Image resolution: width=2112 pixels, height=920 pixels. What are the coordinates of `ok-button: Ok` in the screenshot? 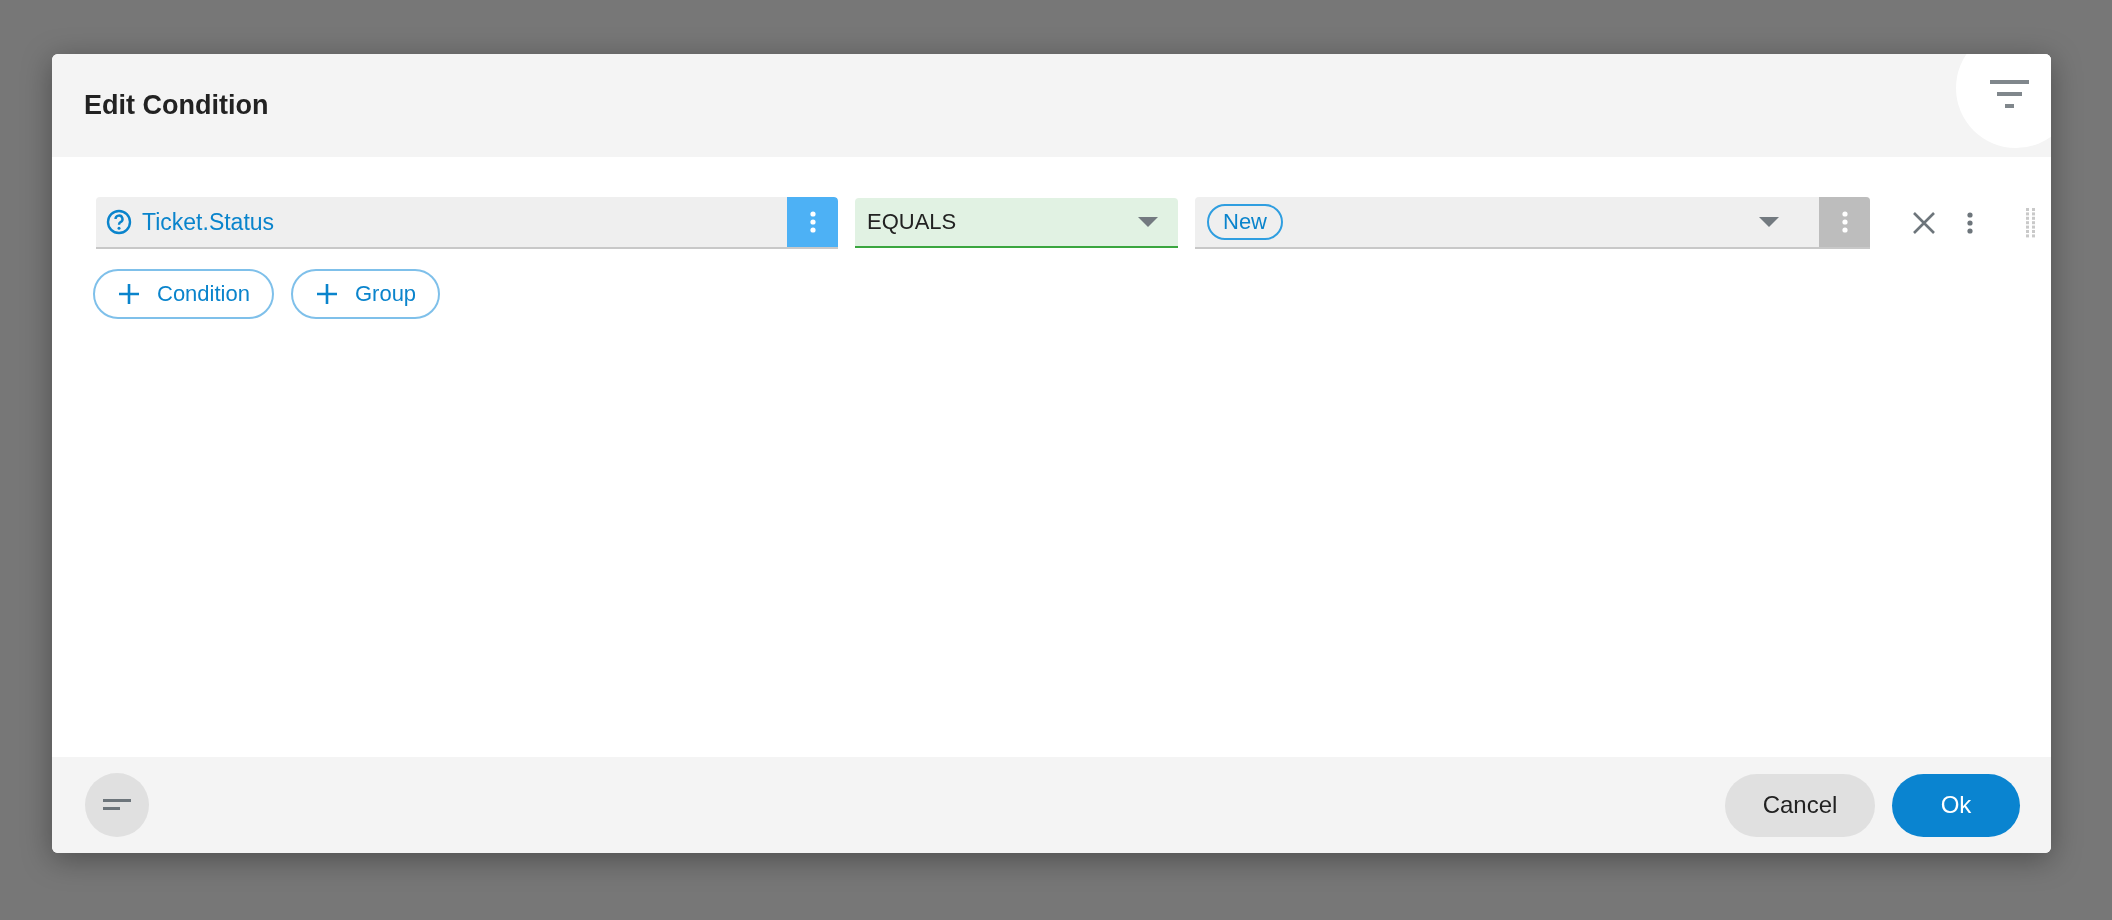 It's located at (1956, 805).